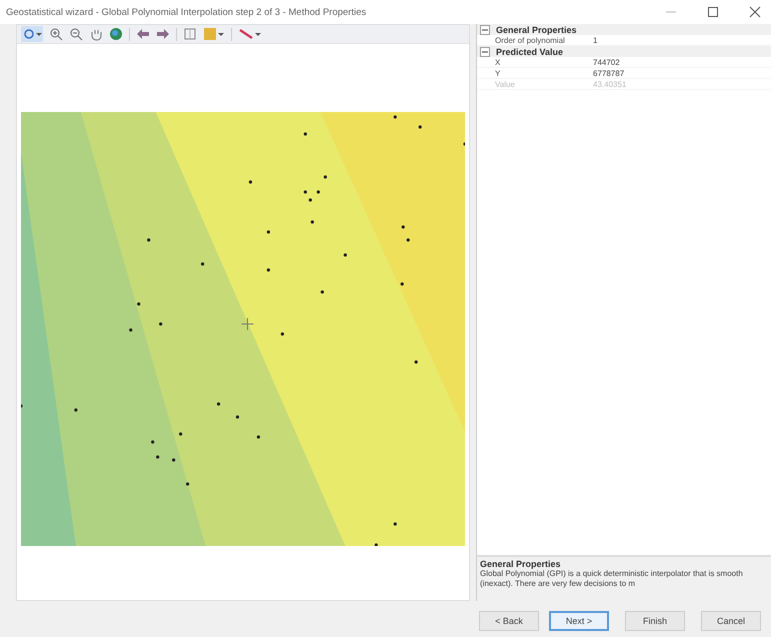  Describe the element at coordinates (163, 34) in the screenshot. I see `forward-arrow-icon` at that location.